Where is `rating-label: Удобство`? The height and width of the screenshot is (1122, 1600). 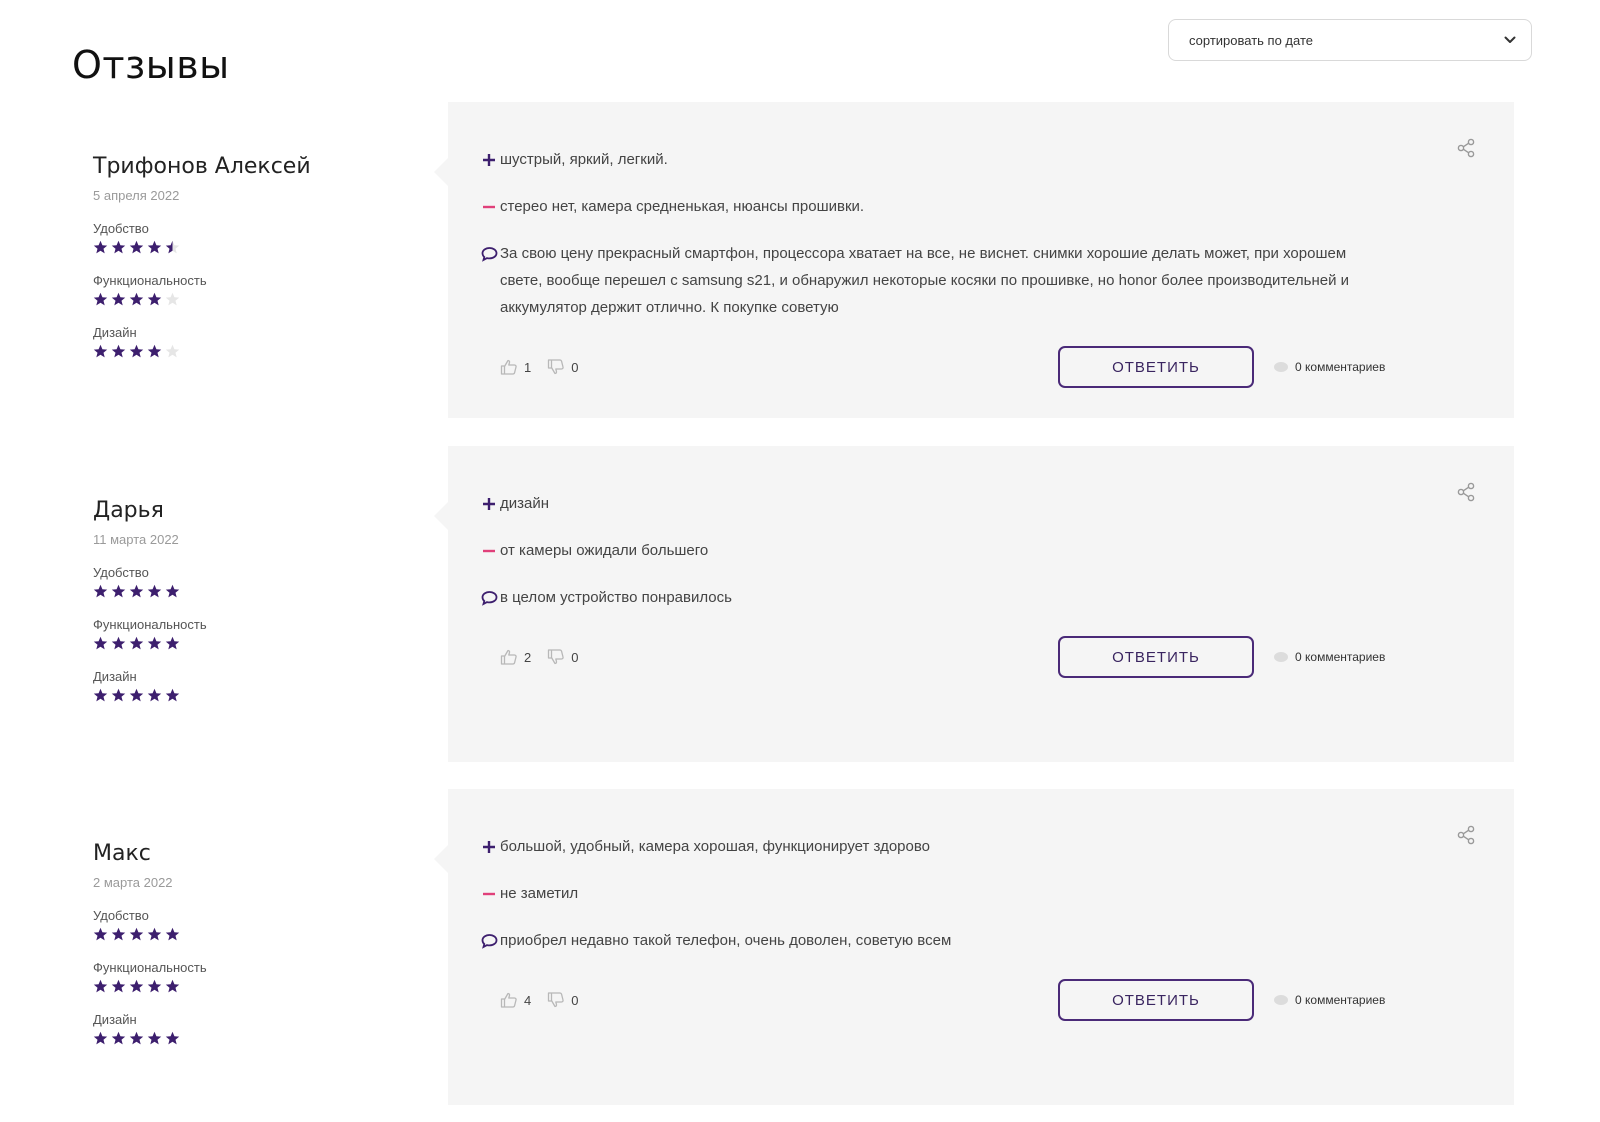 rating-label: Удобство is located at coordinates (121, 572).